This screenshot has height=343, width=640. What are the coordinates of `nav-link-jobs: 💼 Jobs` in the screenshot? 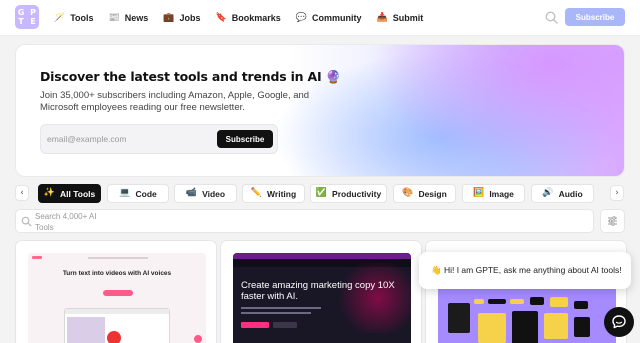 It's located at (181, 18).